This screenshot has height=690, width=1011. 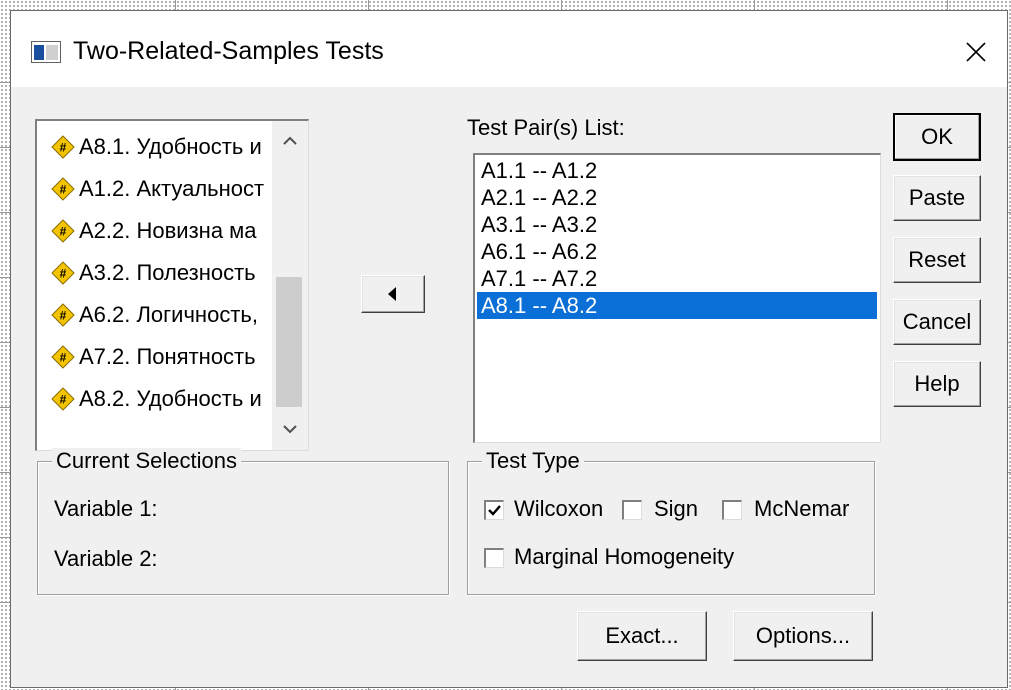 What do you see at coordinates (937, 260) in the screenshot?
I see `reset-button: Reset` at bounding box center [937, 260].